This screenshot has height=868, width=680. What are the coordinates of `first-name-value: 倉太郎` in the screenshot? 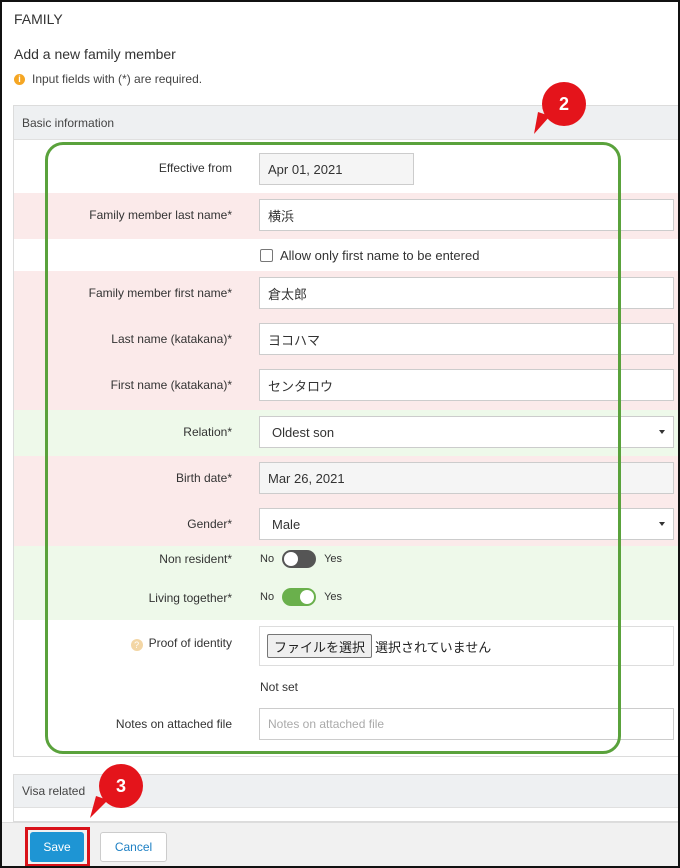 It's located at (288, 294).